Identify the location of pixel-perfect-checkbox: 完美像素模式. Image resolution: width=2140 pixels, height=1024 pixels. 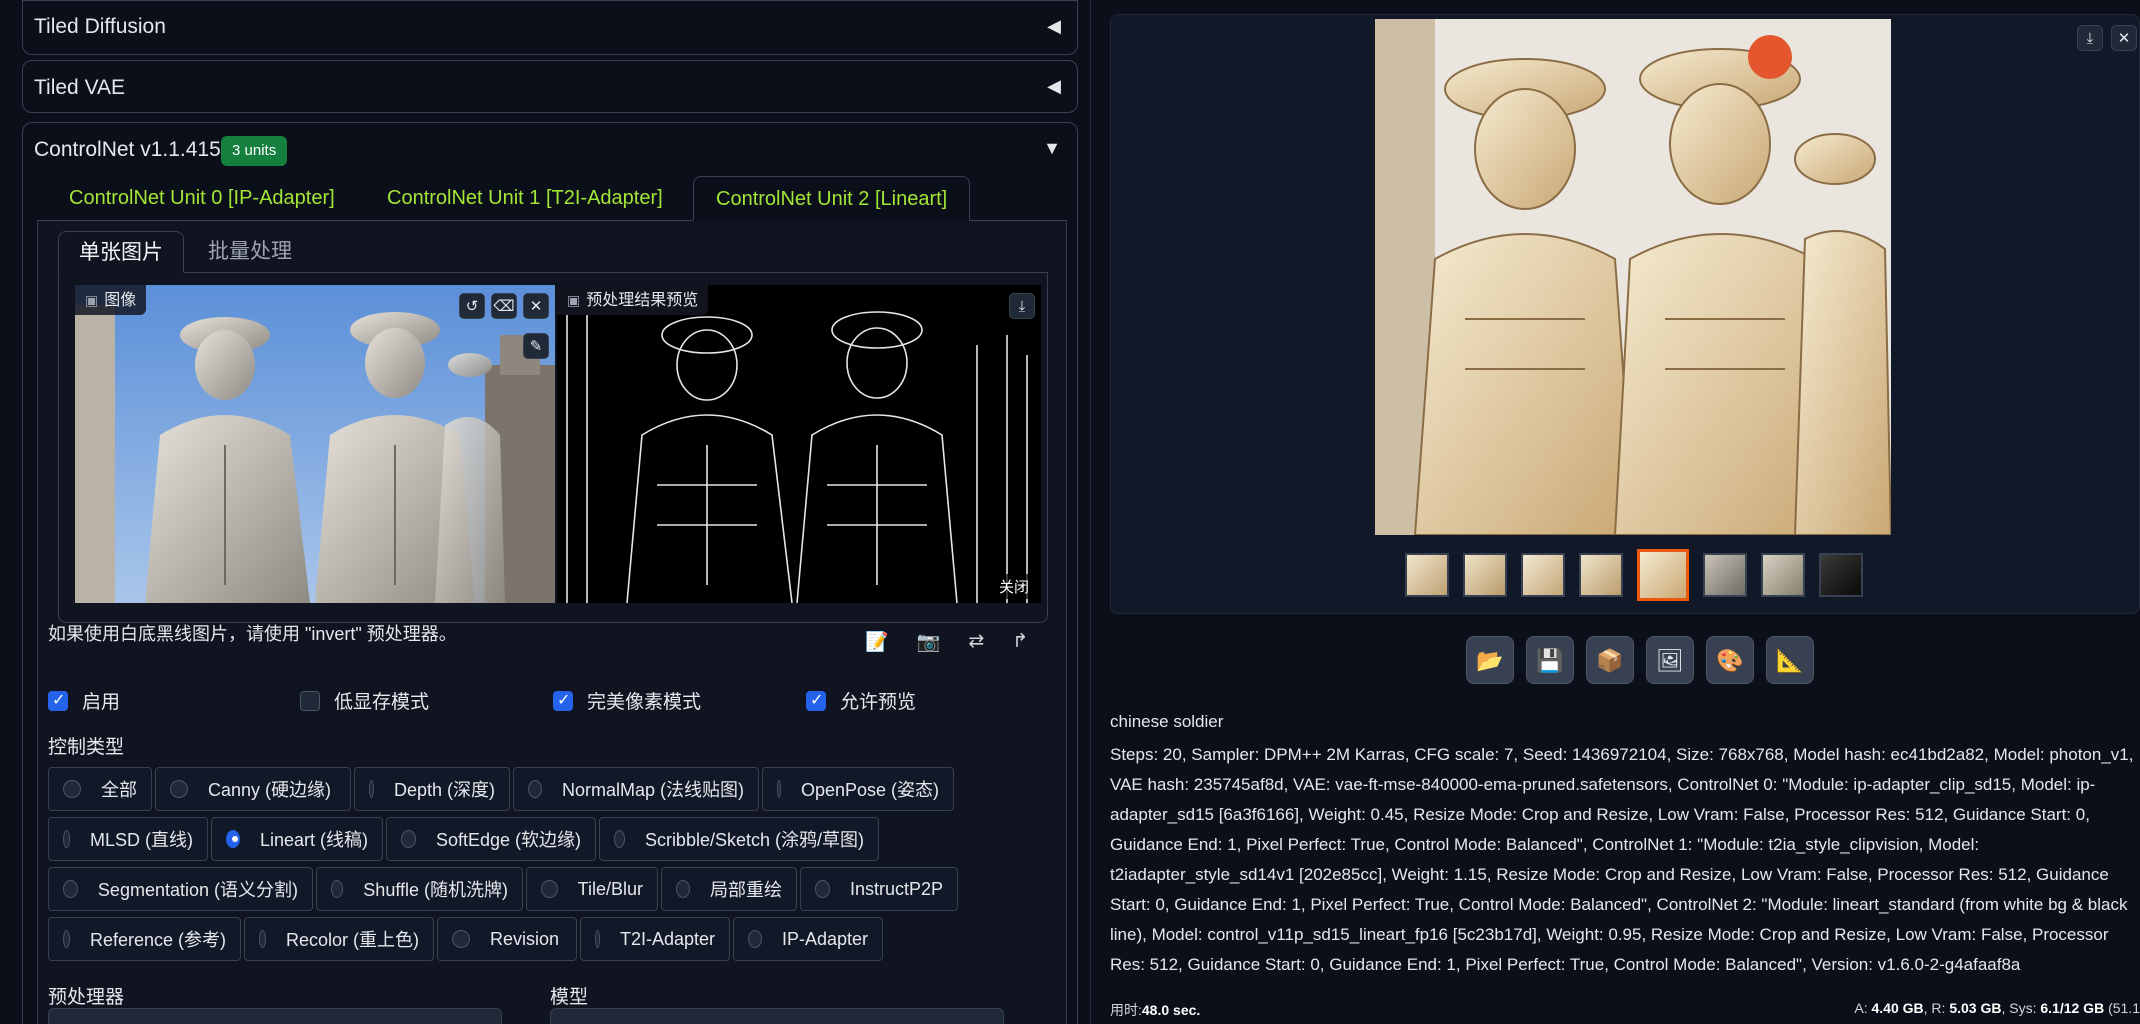
(627, 700).